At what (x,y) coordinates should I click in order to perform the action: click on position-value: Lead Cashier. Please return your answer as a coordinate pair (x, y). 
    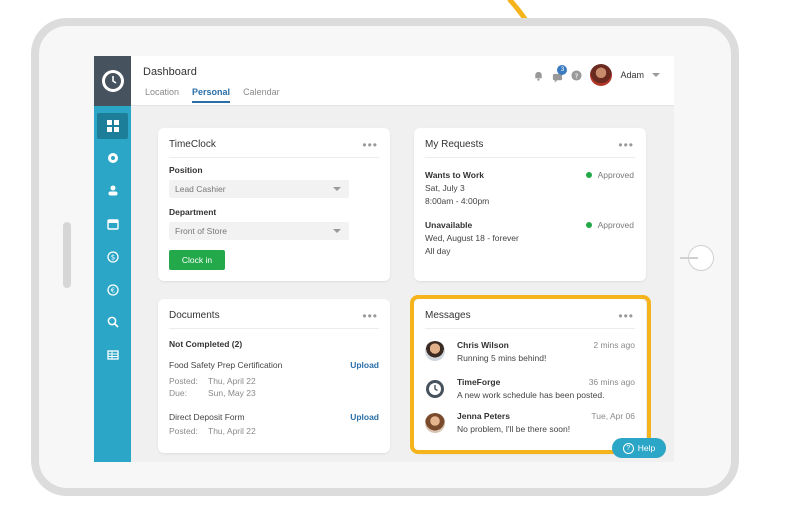
    Looking at the image, I should click on (200, 189).